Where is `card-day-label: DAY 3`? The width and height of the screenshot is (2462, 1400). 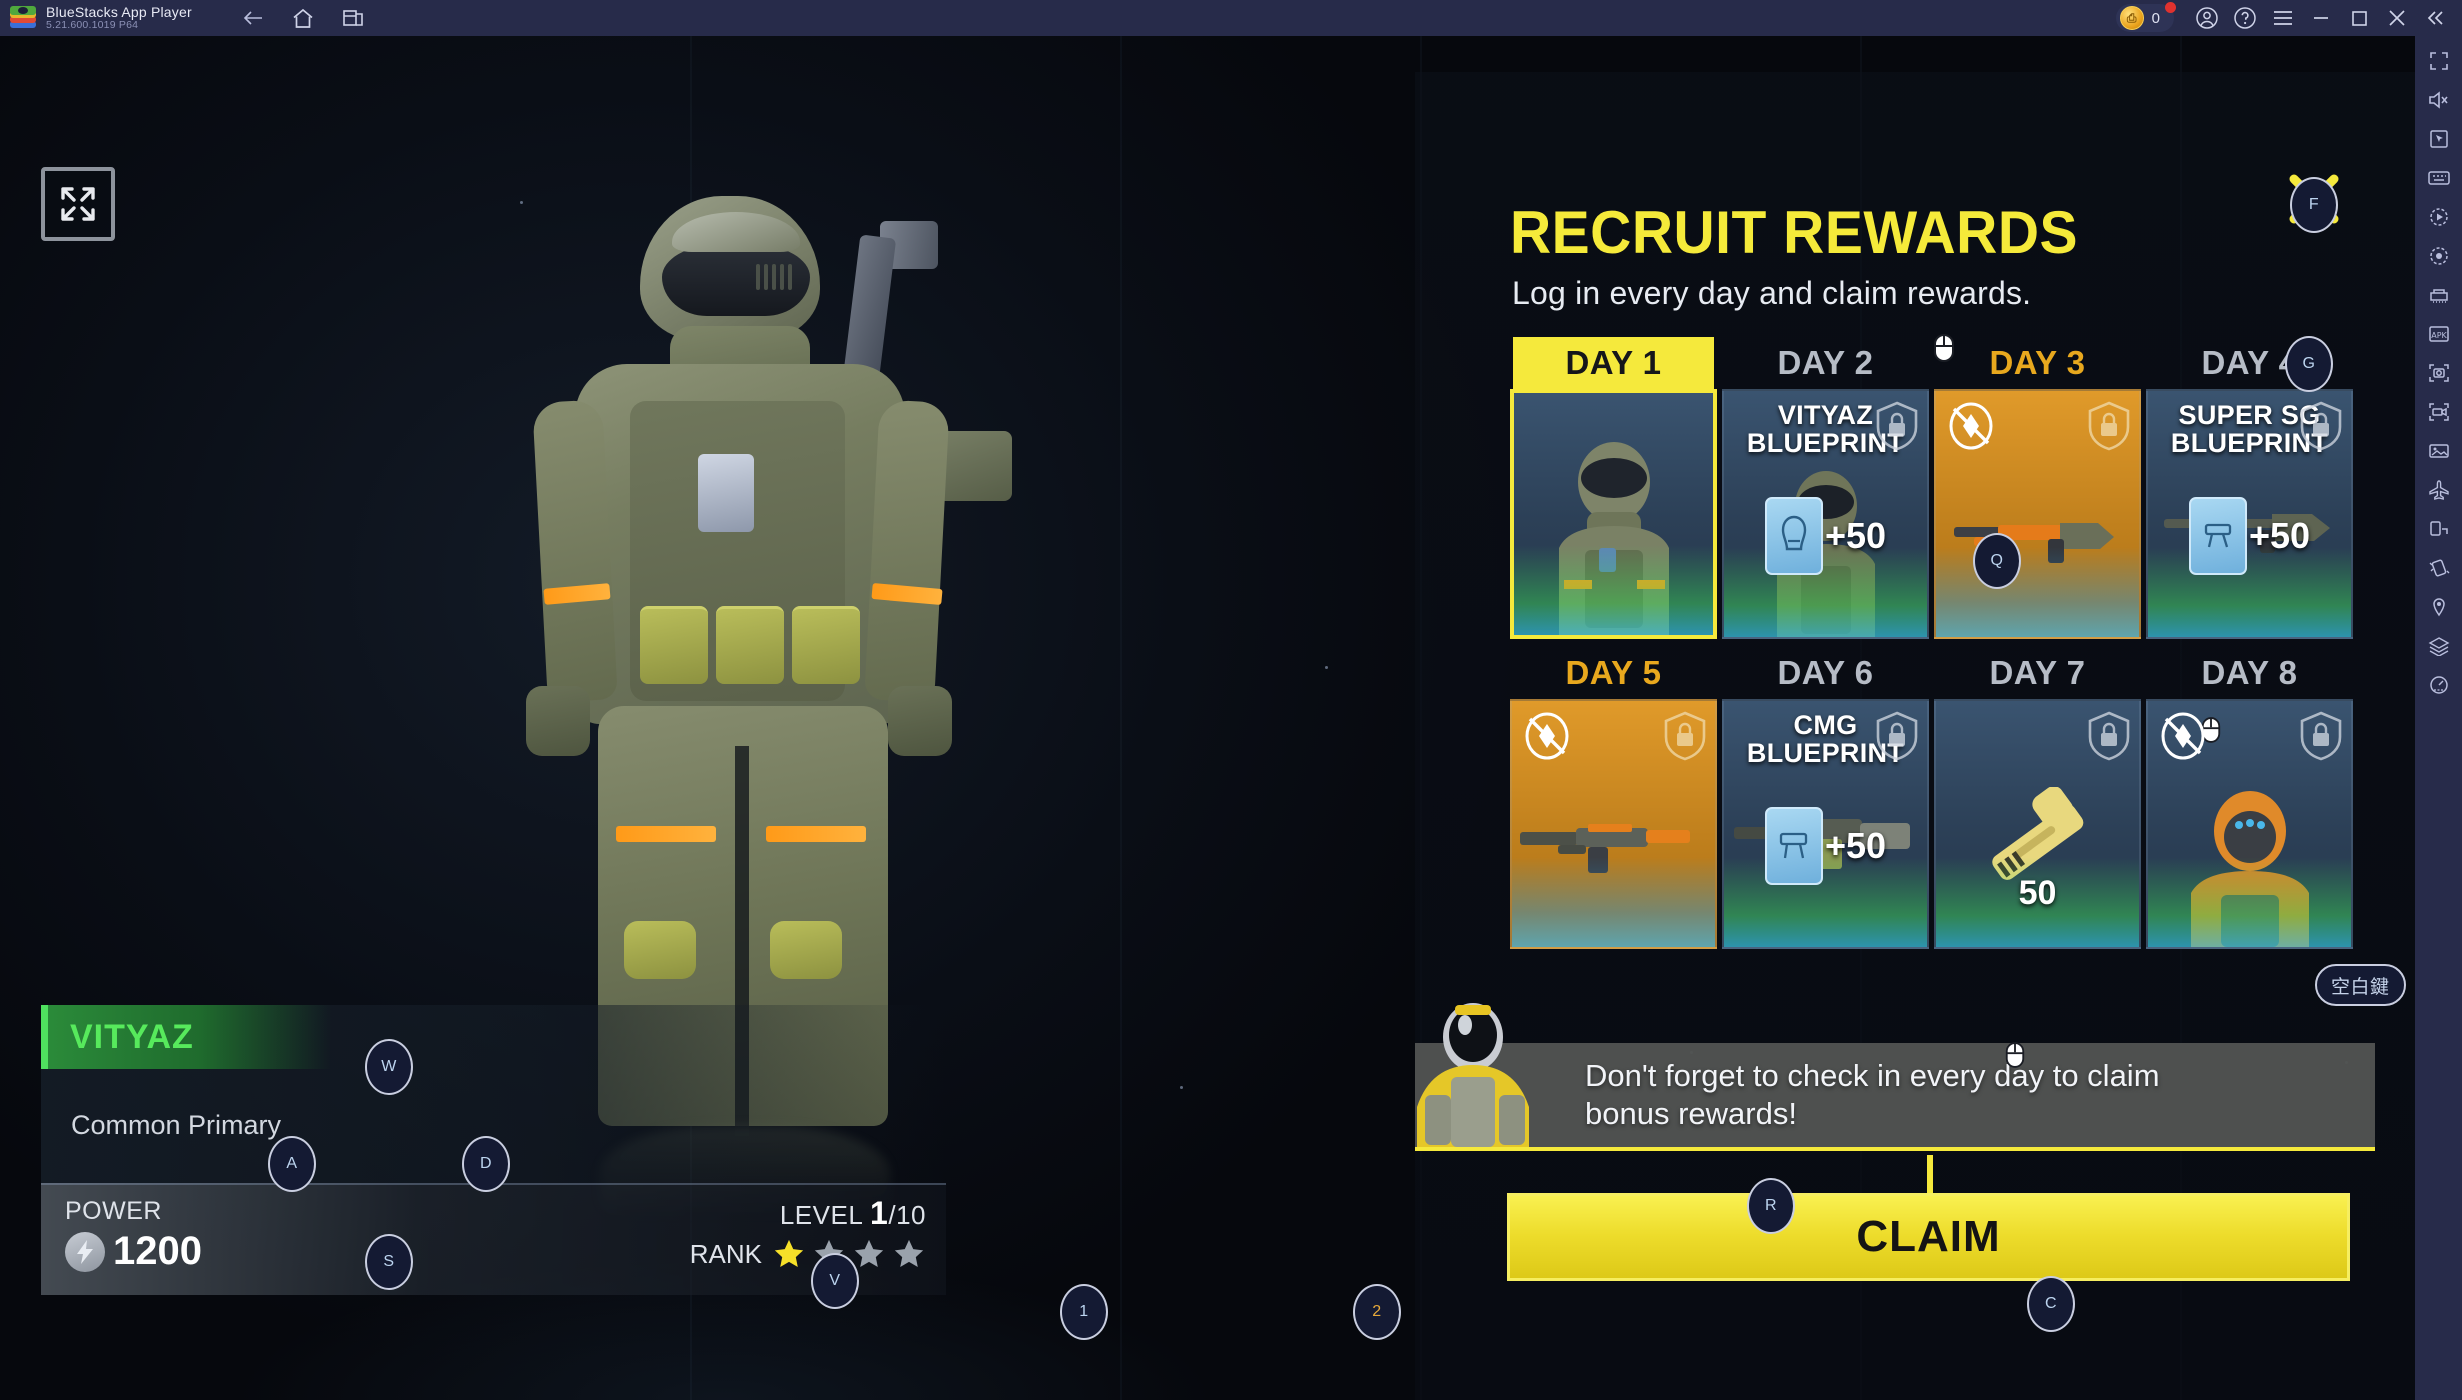
card-day-label: DAY 3 is located at coordinates (2037, 362).